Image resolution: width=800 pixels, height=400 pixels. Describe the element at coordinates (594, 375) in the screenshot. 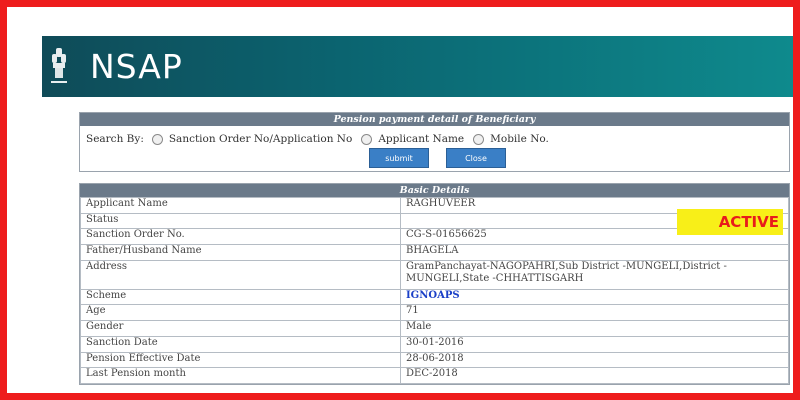

I see `last-pension-month-value: DEC-2018` at that location.